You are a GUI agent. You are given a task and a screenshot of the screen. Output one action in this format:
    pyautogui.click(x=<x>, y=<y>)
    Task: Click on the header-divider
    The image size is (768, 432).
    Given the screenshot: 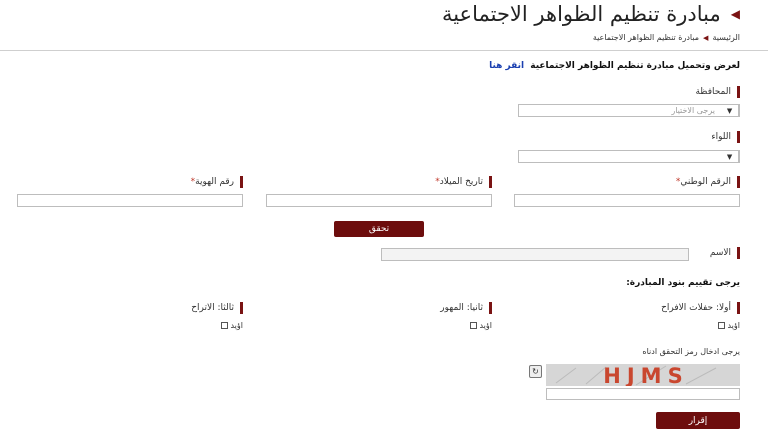 What is the action you would take?
    pyautogui.click(x=384, y=50)
    